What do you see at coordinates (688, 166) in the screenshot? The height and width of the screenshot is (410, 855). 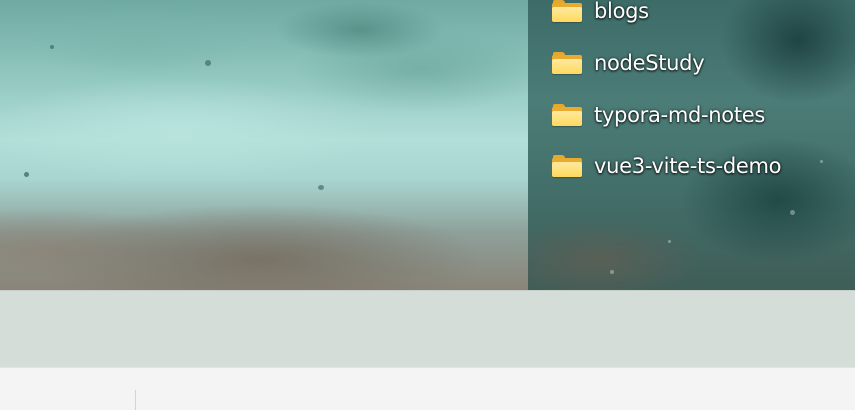 I see `desktop-icon-label: vue3-vite-ts-demo` at bounding box center [688, 166].